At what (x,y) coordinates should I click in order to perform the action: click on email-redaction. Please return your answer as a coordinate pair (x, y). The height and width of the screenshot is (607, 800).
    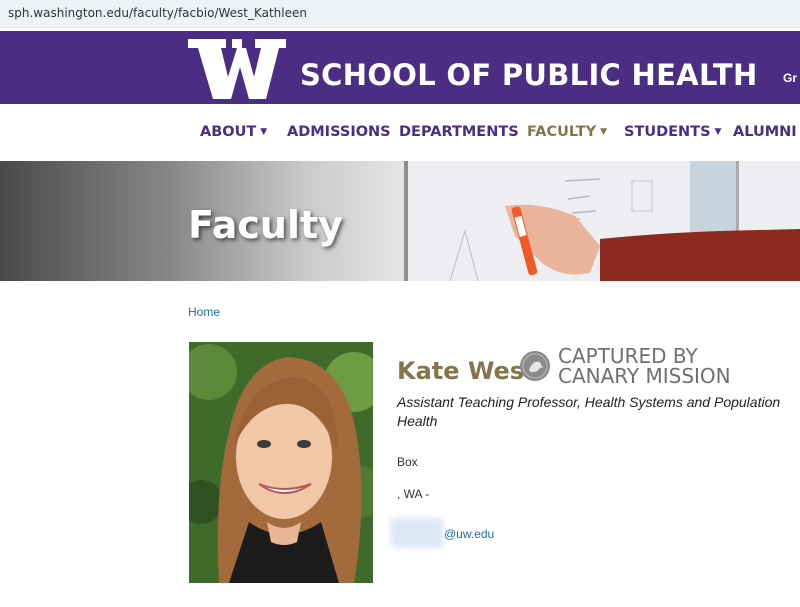
    Looking at the image, I should click on (417, 533).